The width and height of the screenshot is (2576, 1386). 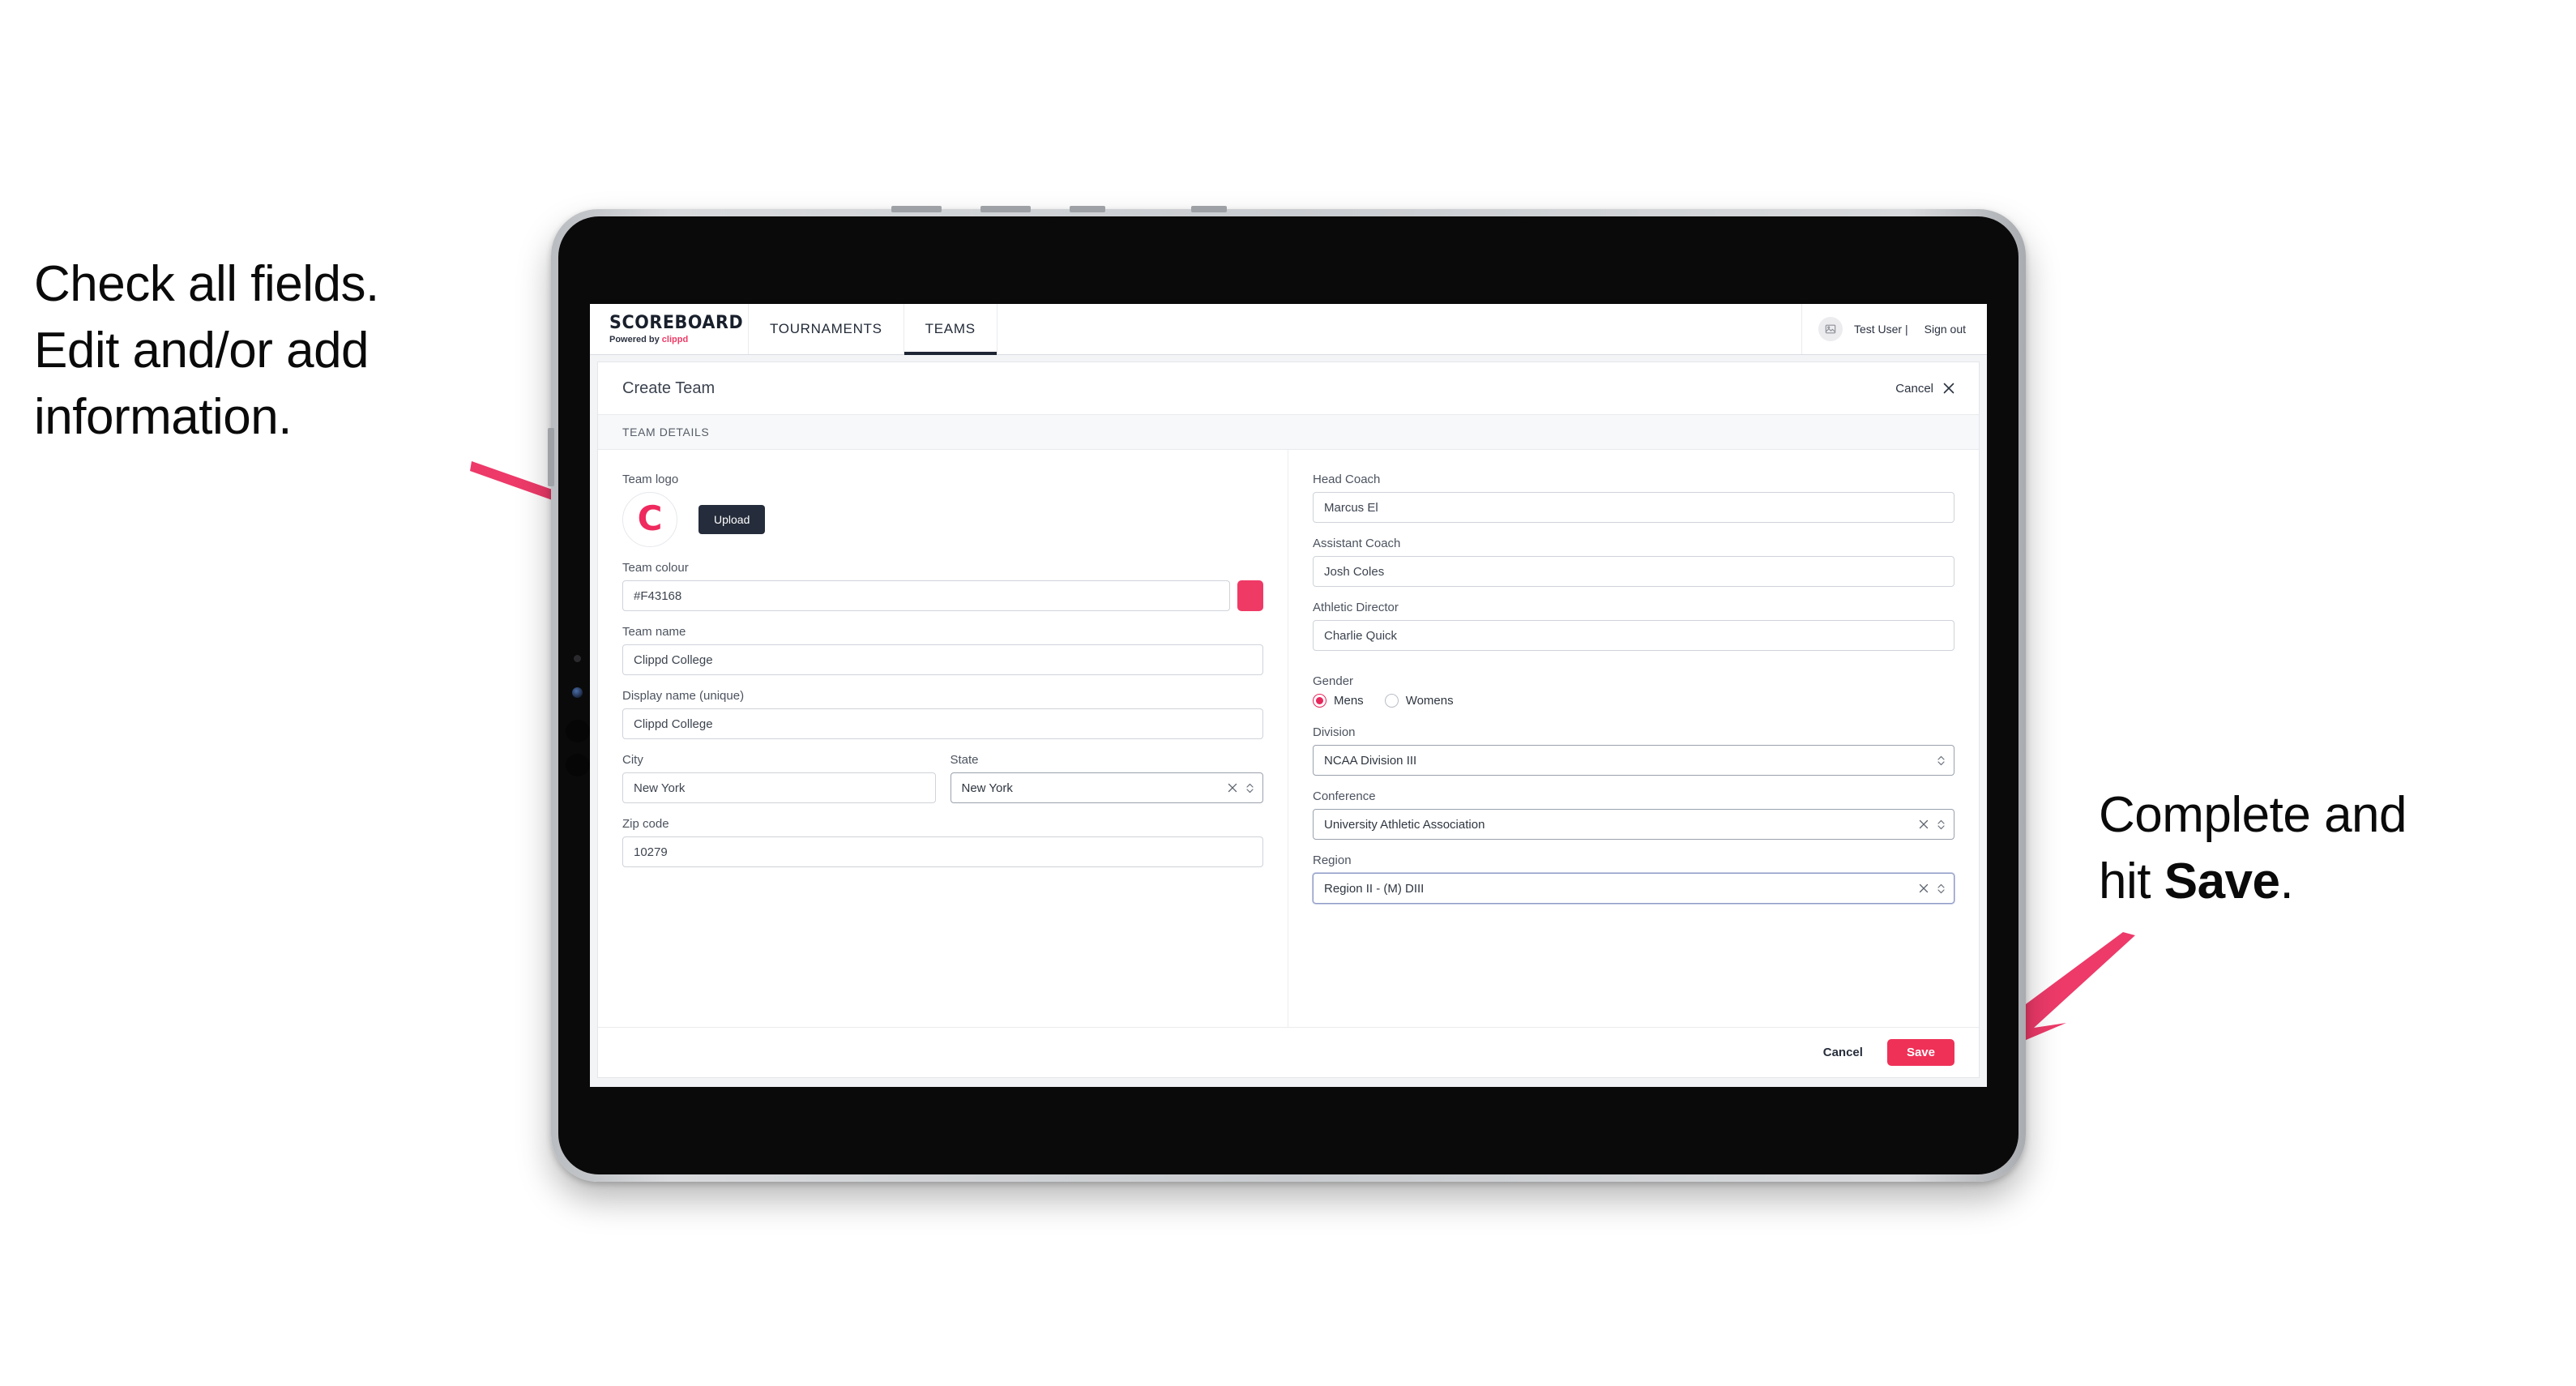 I want to click on city-state-row: City New York State New York, so click(x=942, y=785).